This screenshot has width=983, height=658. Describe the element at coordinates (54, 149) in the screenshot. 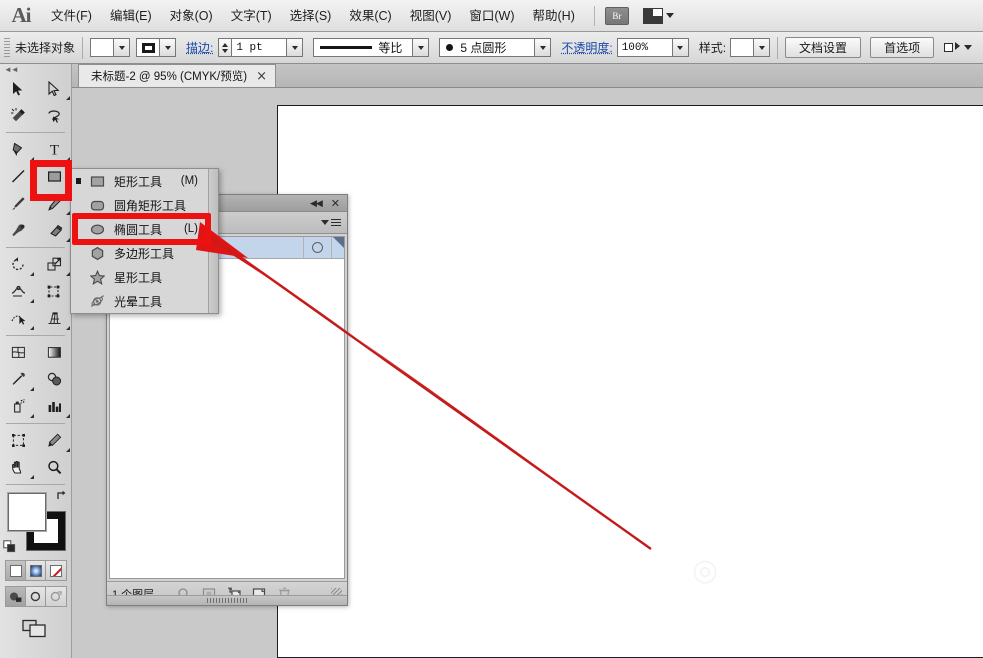

I see `type-tool: T` at that location.